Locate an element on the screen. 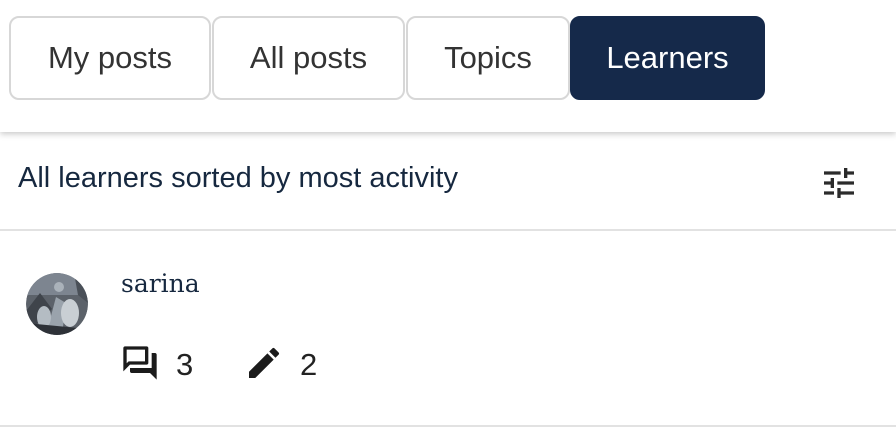 The width and height of the screenshot is (896, 429). tab-my-posts: My posts is located at coordinates (110, 58).